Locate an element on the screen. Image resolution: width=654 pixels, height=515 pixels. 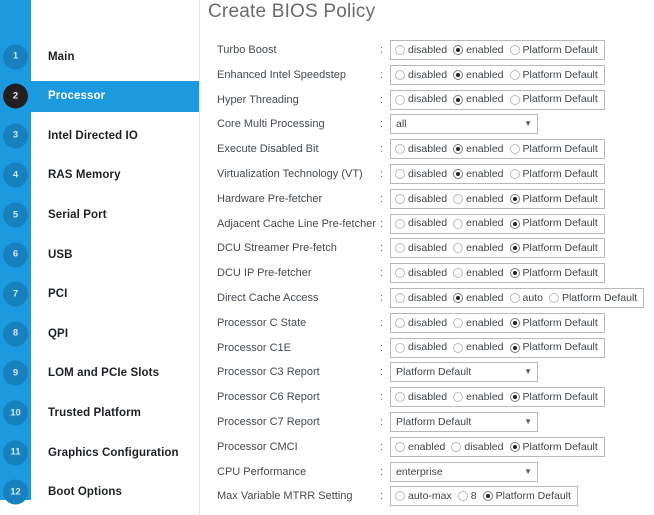
dropdown-select: enterprise ▼ is located at coordinates (464, 471).